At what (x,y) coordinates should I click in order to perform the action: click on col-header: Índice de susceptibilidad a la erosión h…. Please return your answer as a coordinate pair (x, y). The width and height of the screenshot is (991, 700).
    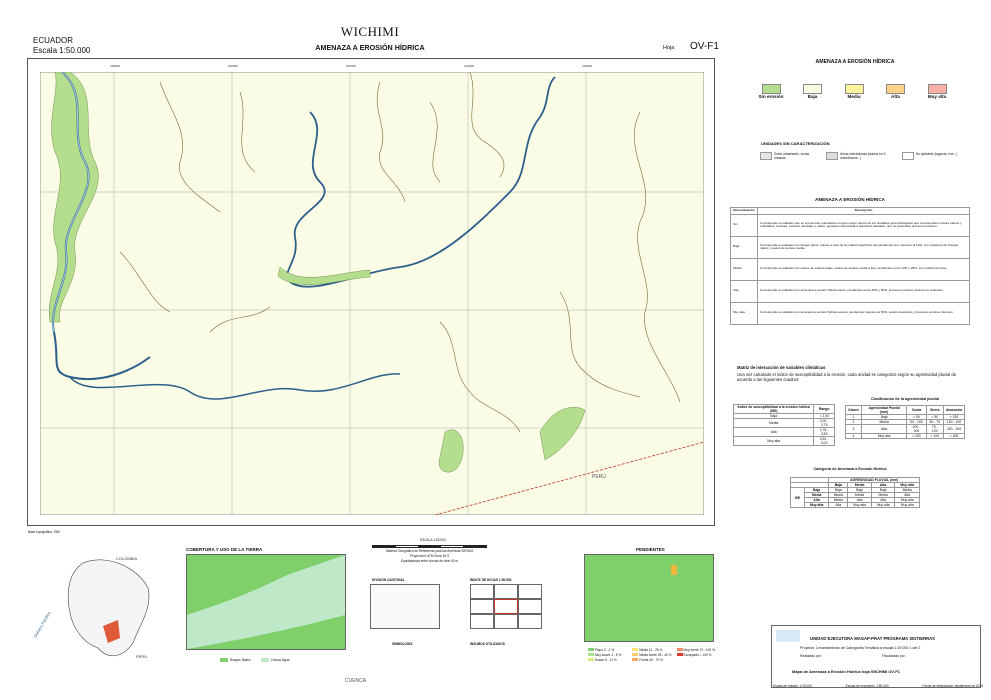
    Looking at the image, I should click on (773, 409).